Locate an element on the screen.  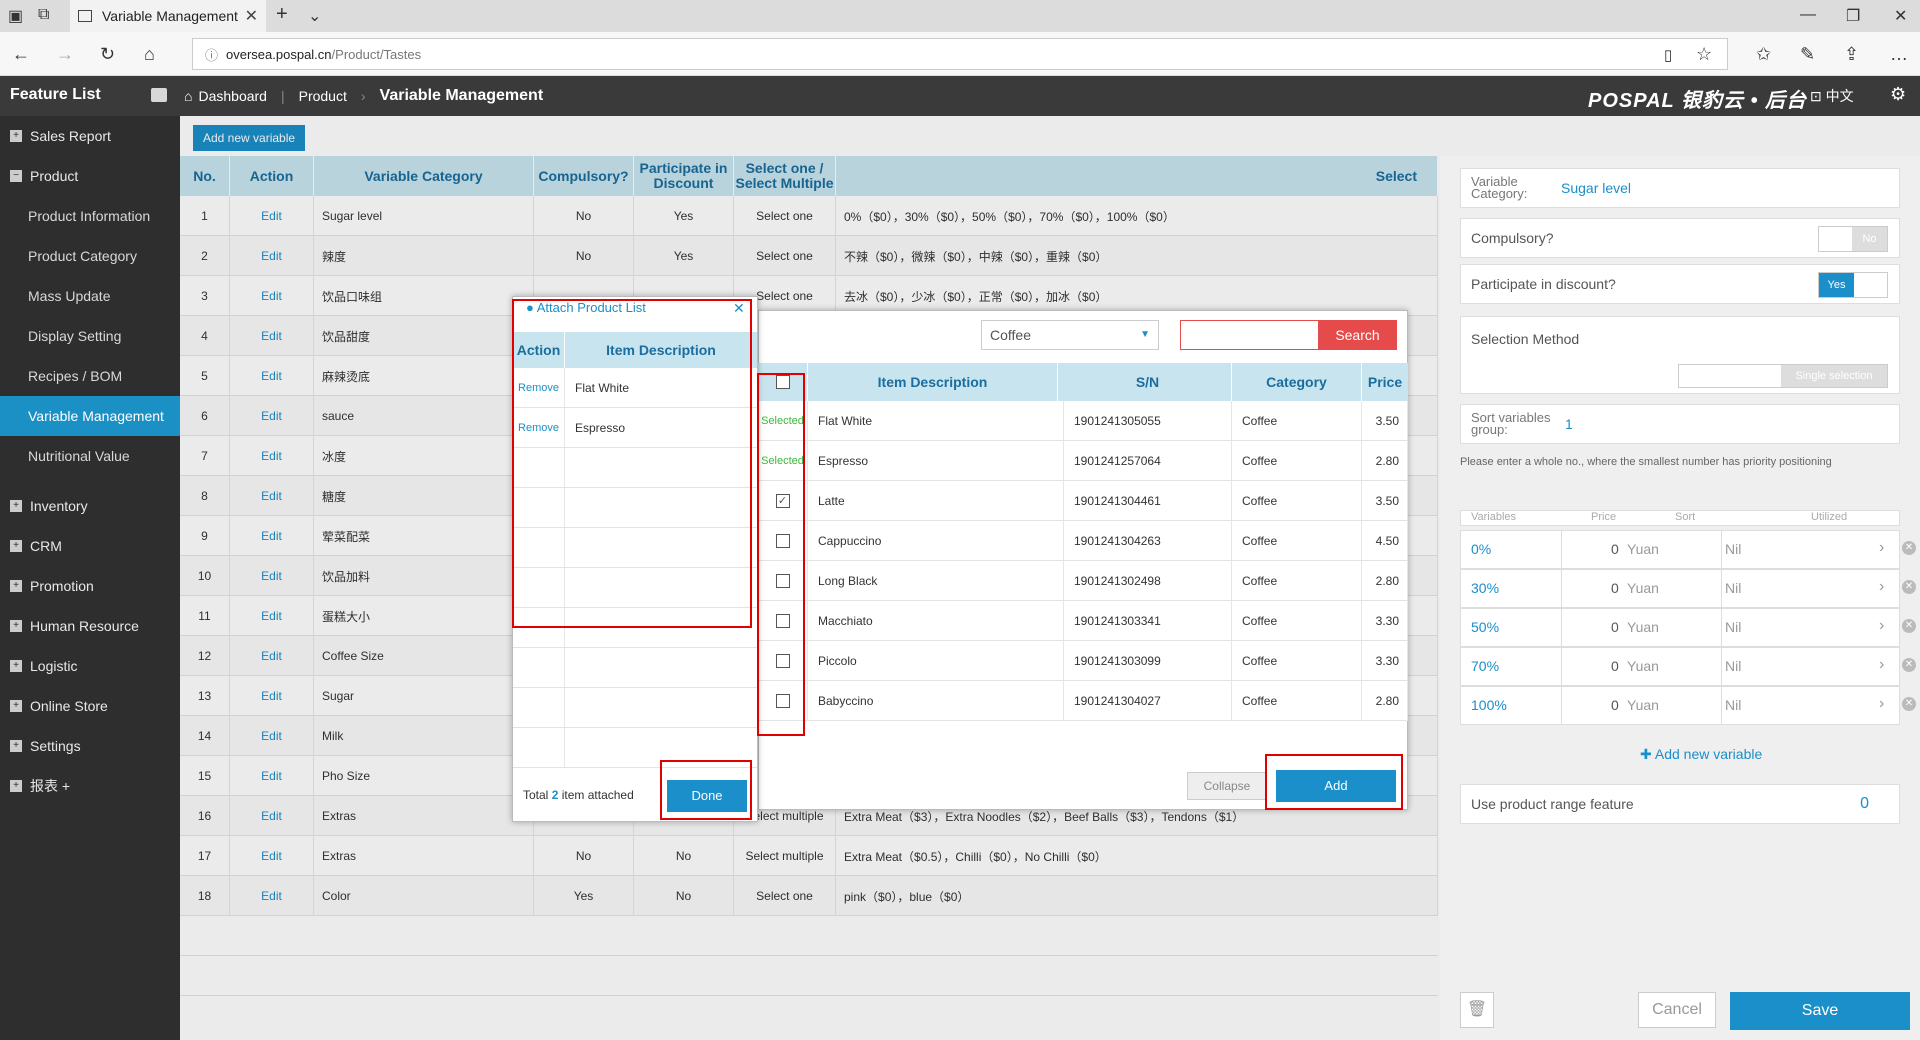
product-row: Cappuccino 1901241304263 Coffee 4.50 is located at coordinates (1083, 541).